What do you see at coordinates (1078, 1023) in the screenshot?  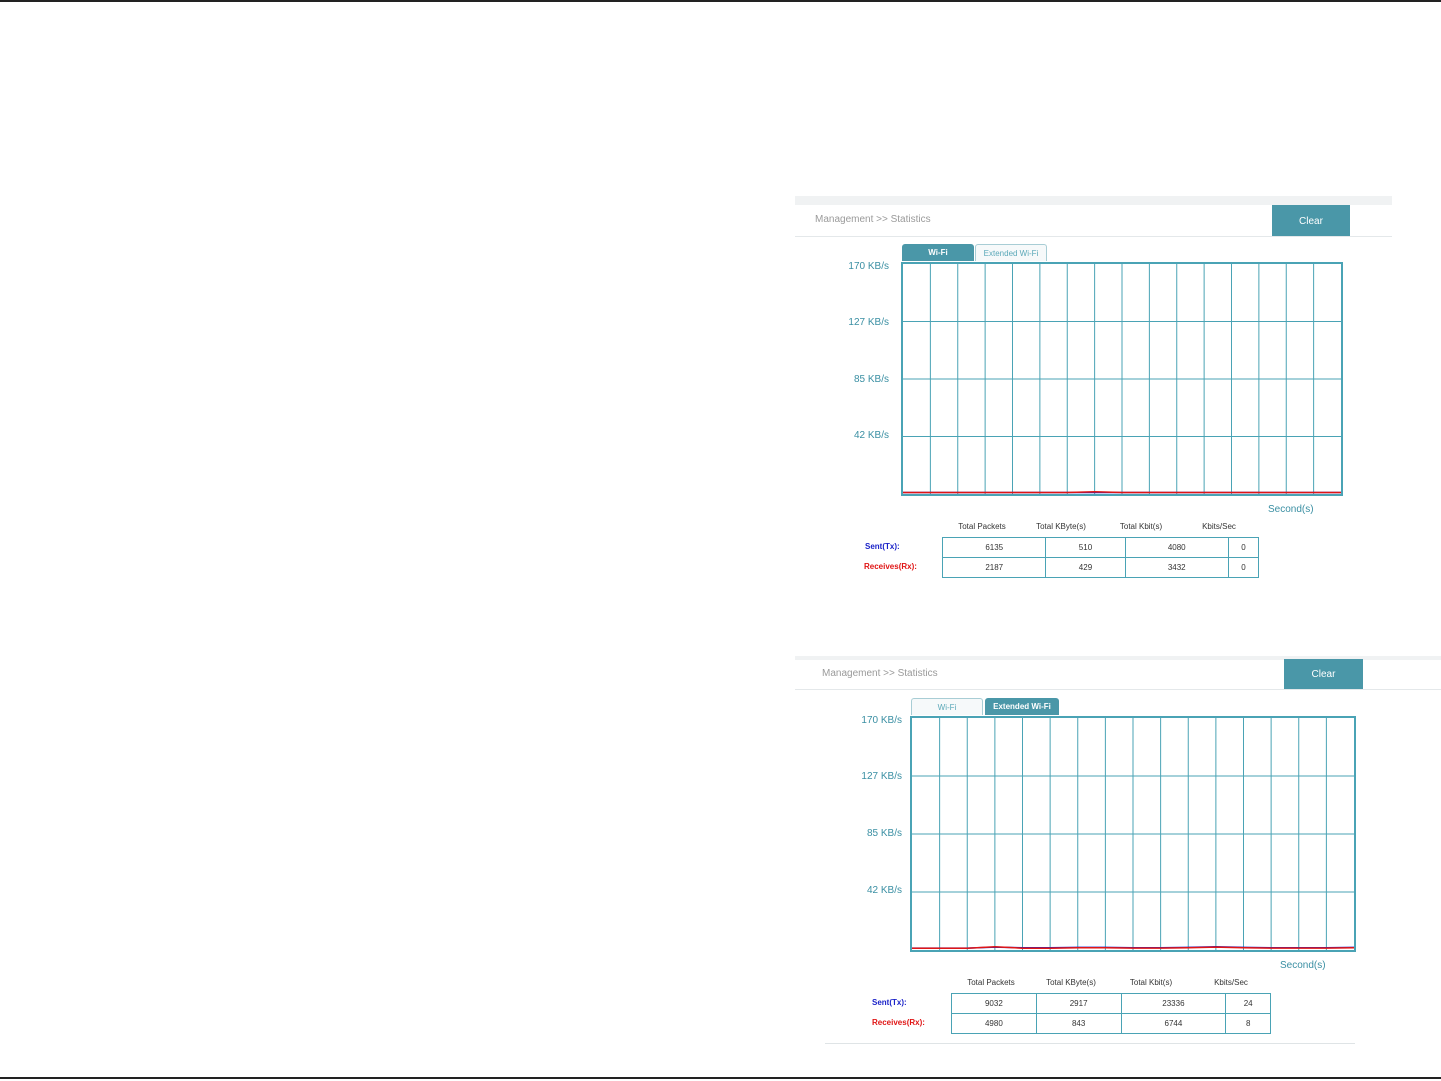 I see `table-cell: 843` at bounding box center [1078, 1023].